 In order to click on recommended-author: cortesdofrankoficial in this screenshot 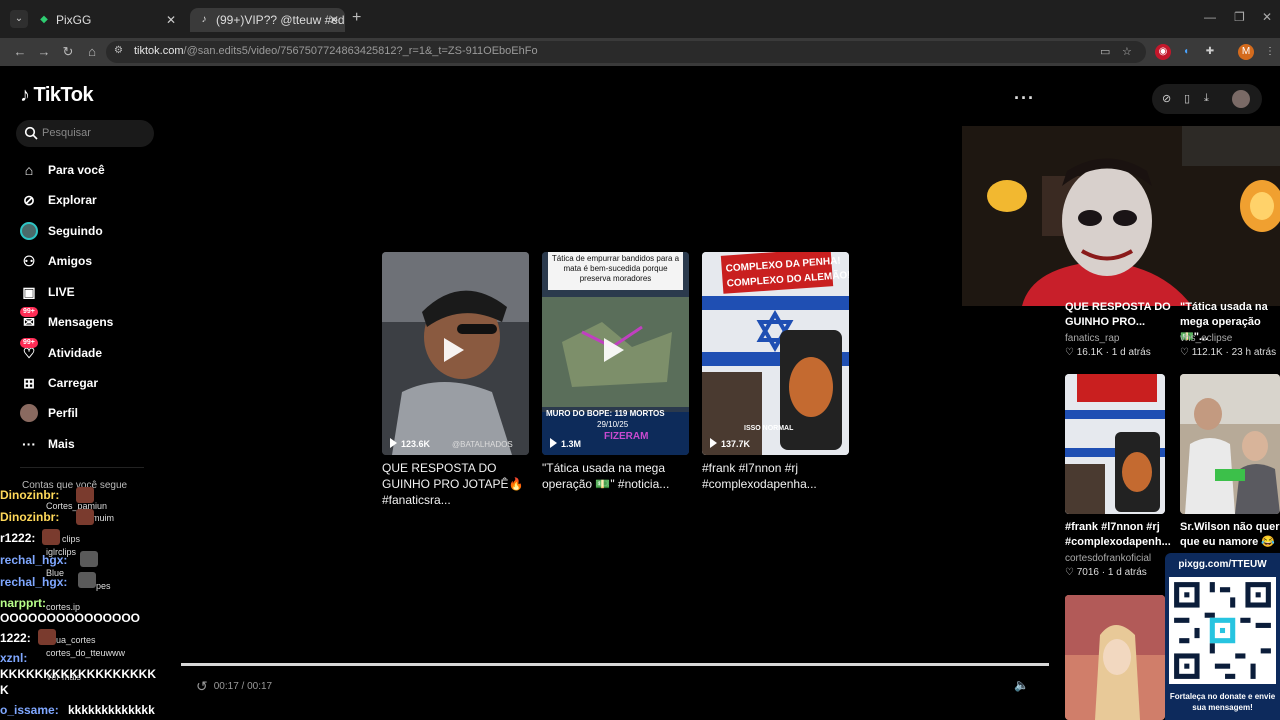, I will do `click(1108, 558)`.